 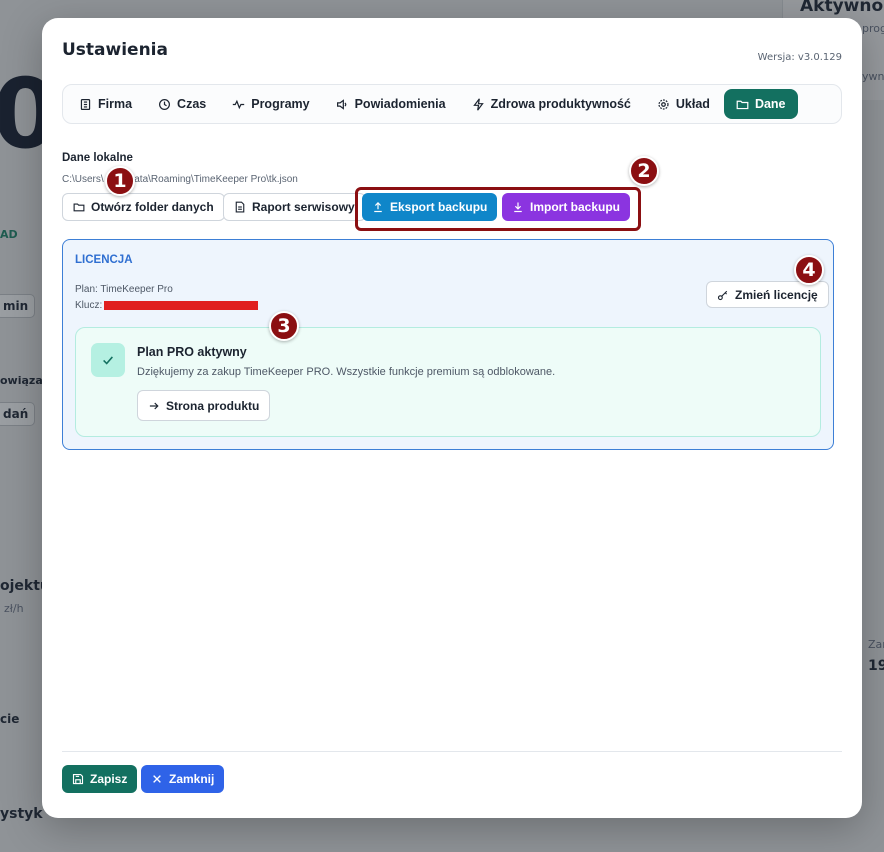 I want to click on marker-1: 1, so click(x=120, y=181).